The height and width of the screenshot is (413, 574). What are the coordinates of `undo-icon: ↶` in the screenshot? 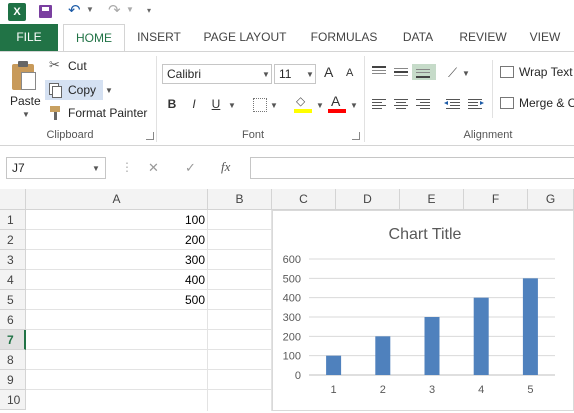 It's located at (74, 11).